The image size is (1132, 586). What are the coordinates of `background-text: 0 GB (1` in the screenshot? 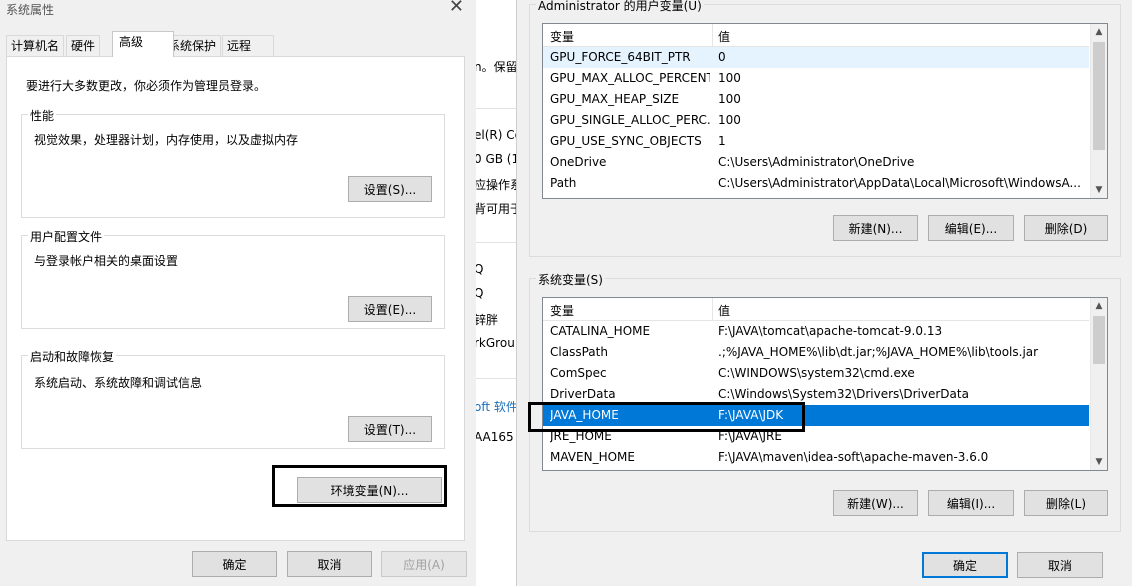 It's located at (496, 159).